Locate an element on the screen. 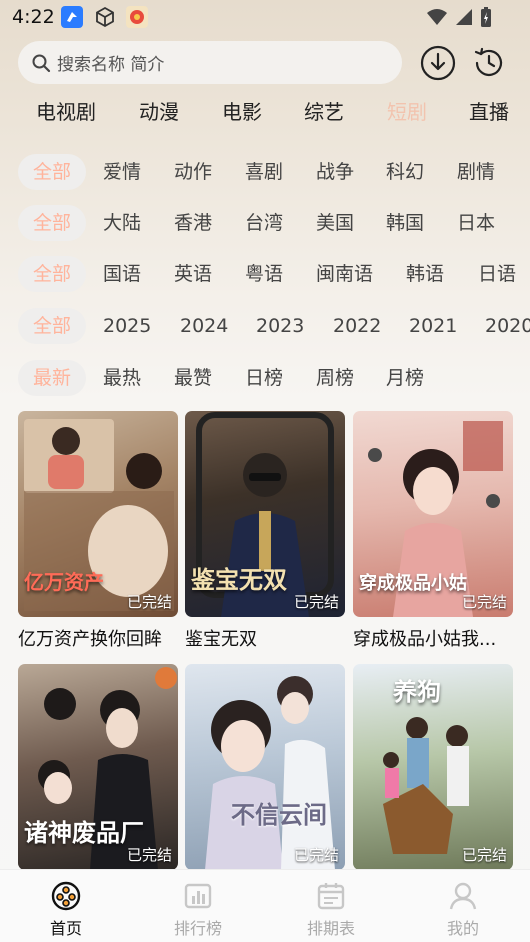 This screenshot has width=530, height=942. filter-chip: 科幻 is located at coordinates (405, 172).